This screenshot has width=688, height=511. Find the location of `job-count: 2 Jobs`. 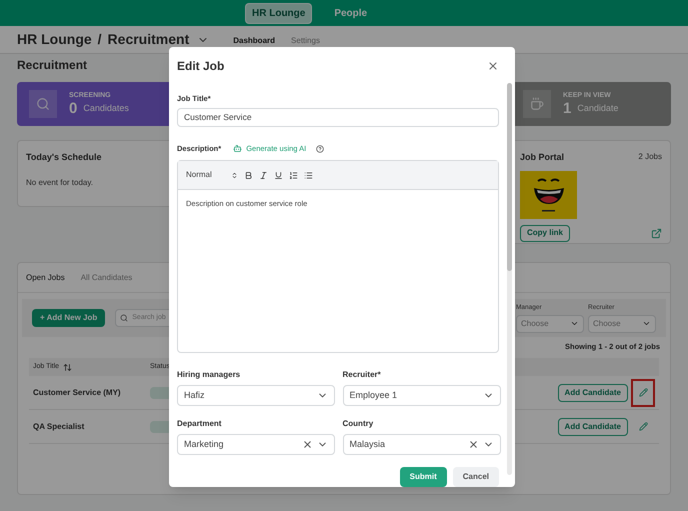

job-count: 2 Jobs is located at coordinates (650, 157).